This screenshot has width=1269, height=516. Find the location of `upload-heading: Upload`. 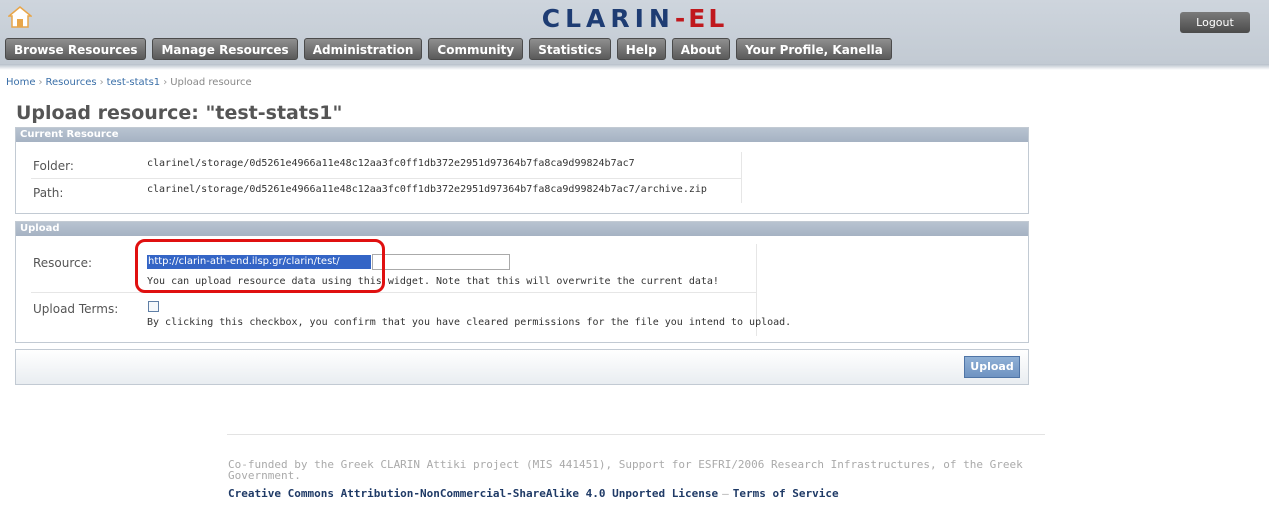

upload-heading: Upload is located at coordinates (522, 229).